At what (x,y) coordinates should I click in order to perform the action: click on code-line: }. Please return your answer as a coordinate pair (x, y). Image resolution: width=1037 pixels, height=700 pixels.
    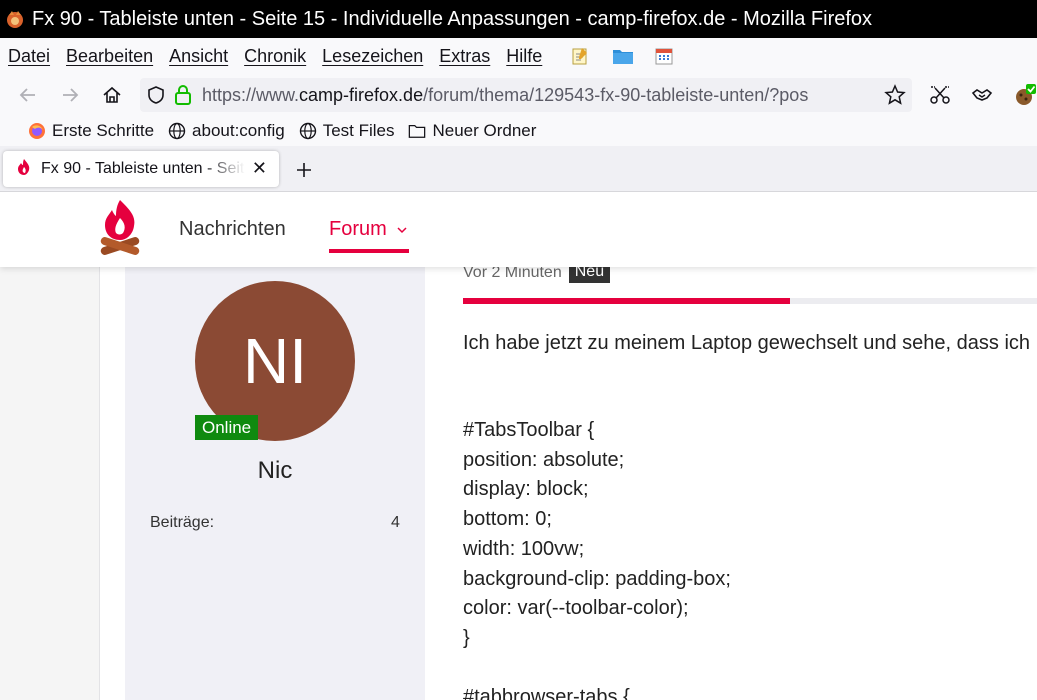
    Looking at the image, I should click on (466, 637).